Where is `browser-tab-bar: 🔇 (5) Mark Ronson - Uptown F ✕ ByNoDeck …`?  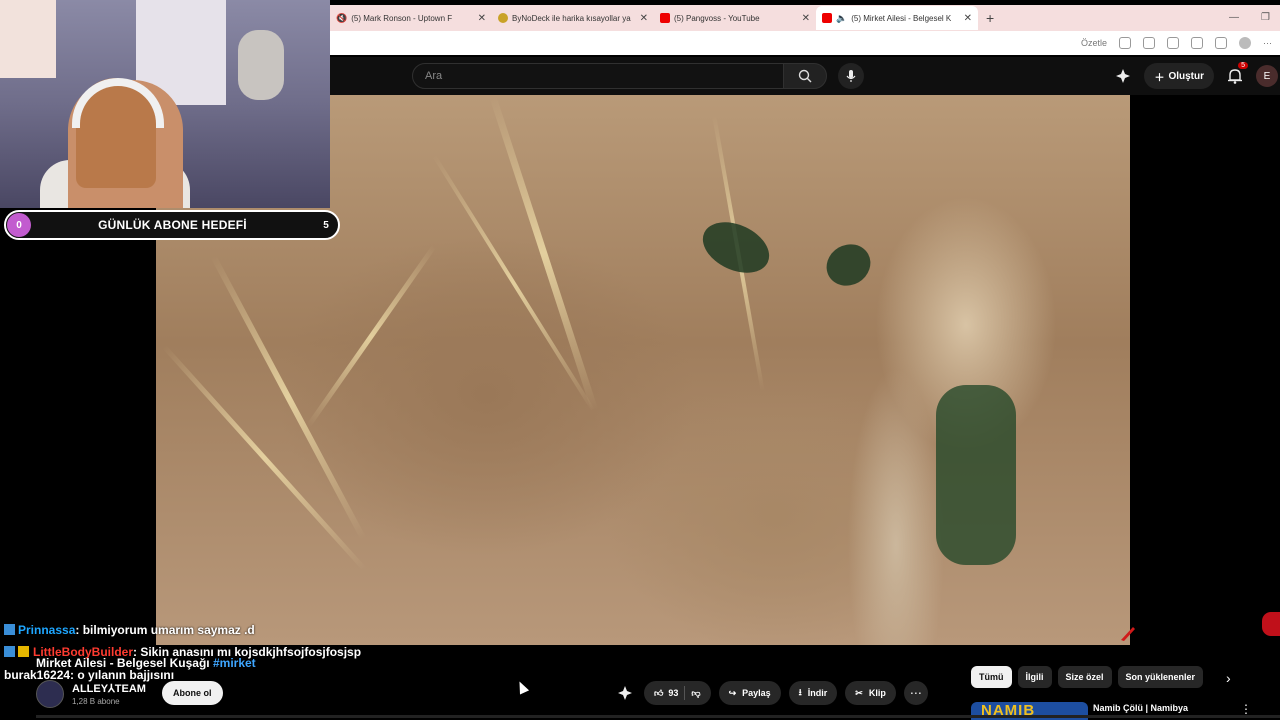
browser-tab-bar: 🔇 (5) Mark Ronson - Uptown F ✕ ByNoDeck … is located at coordinates (805, 18).